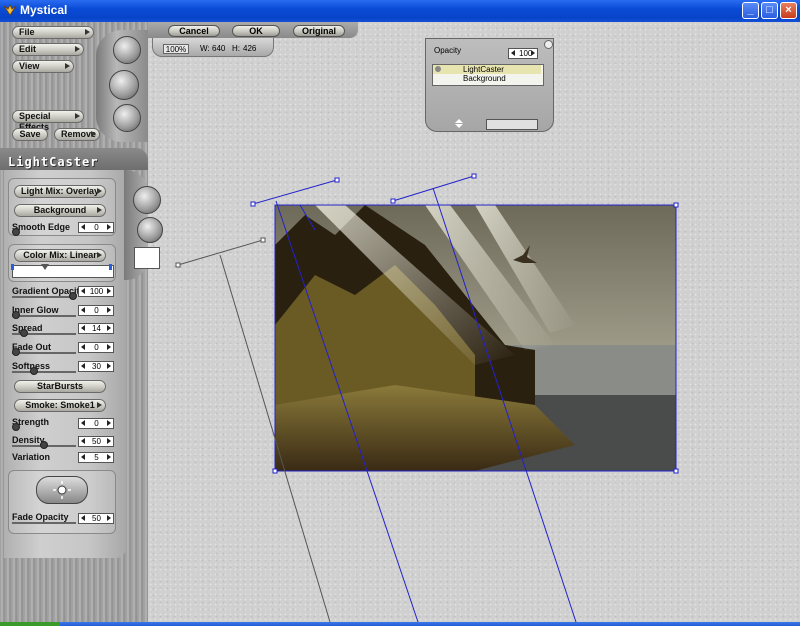 The width and height of the screenshot is (800, 626). Describe the element at coordinates (400, 624) in the screenshot. I see `taskbar` at that location.